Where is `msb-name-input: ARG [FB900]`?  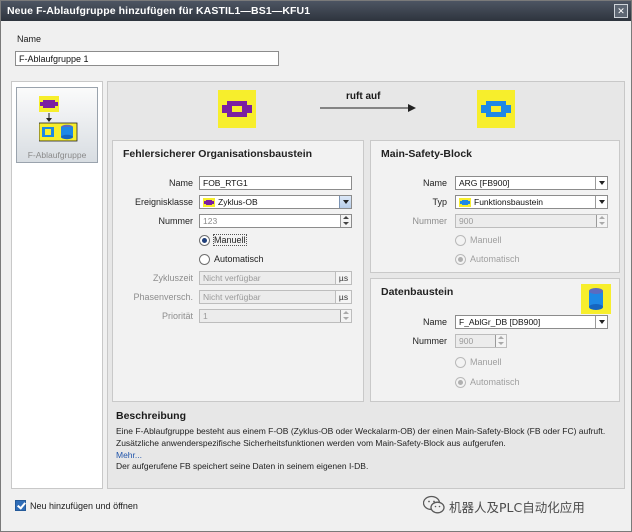 msb-name-input: ARG [FB900] is located at coordinates (531, 183).